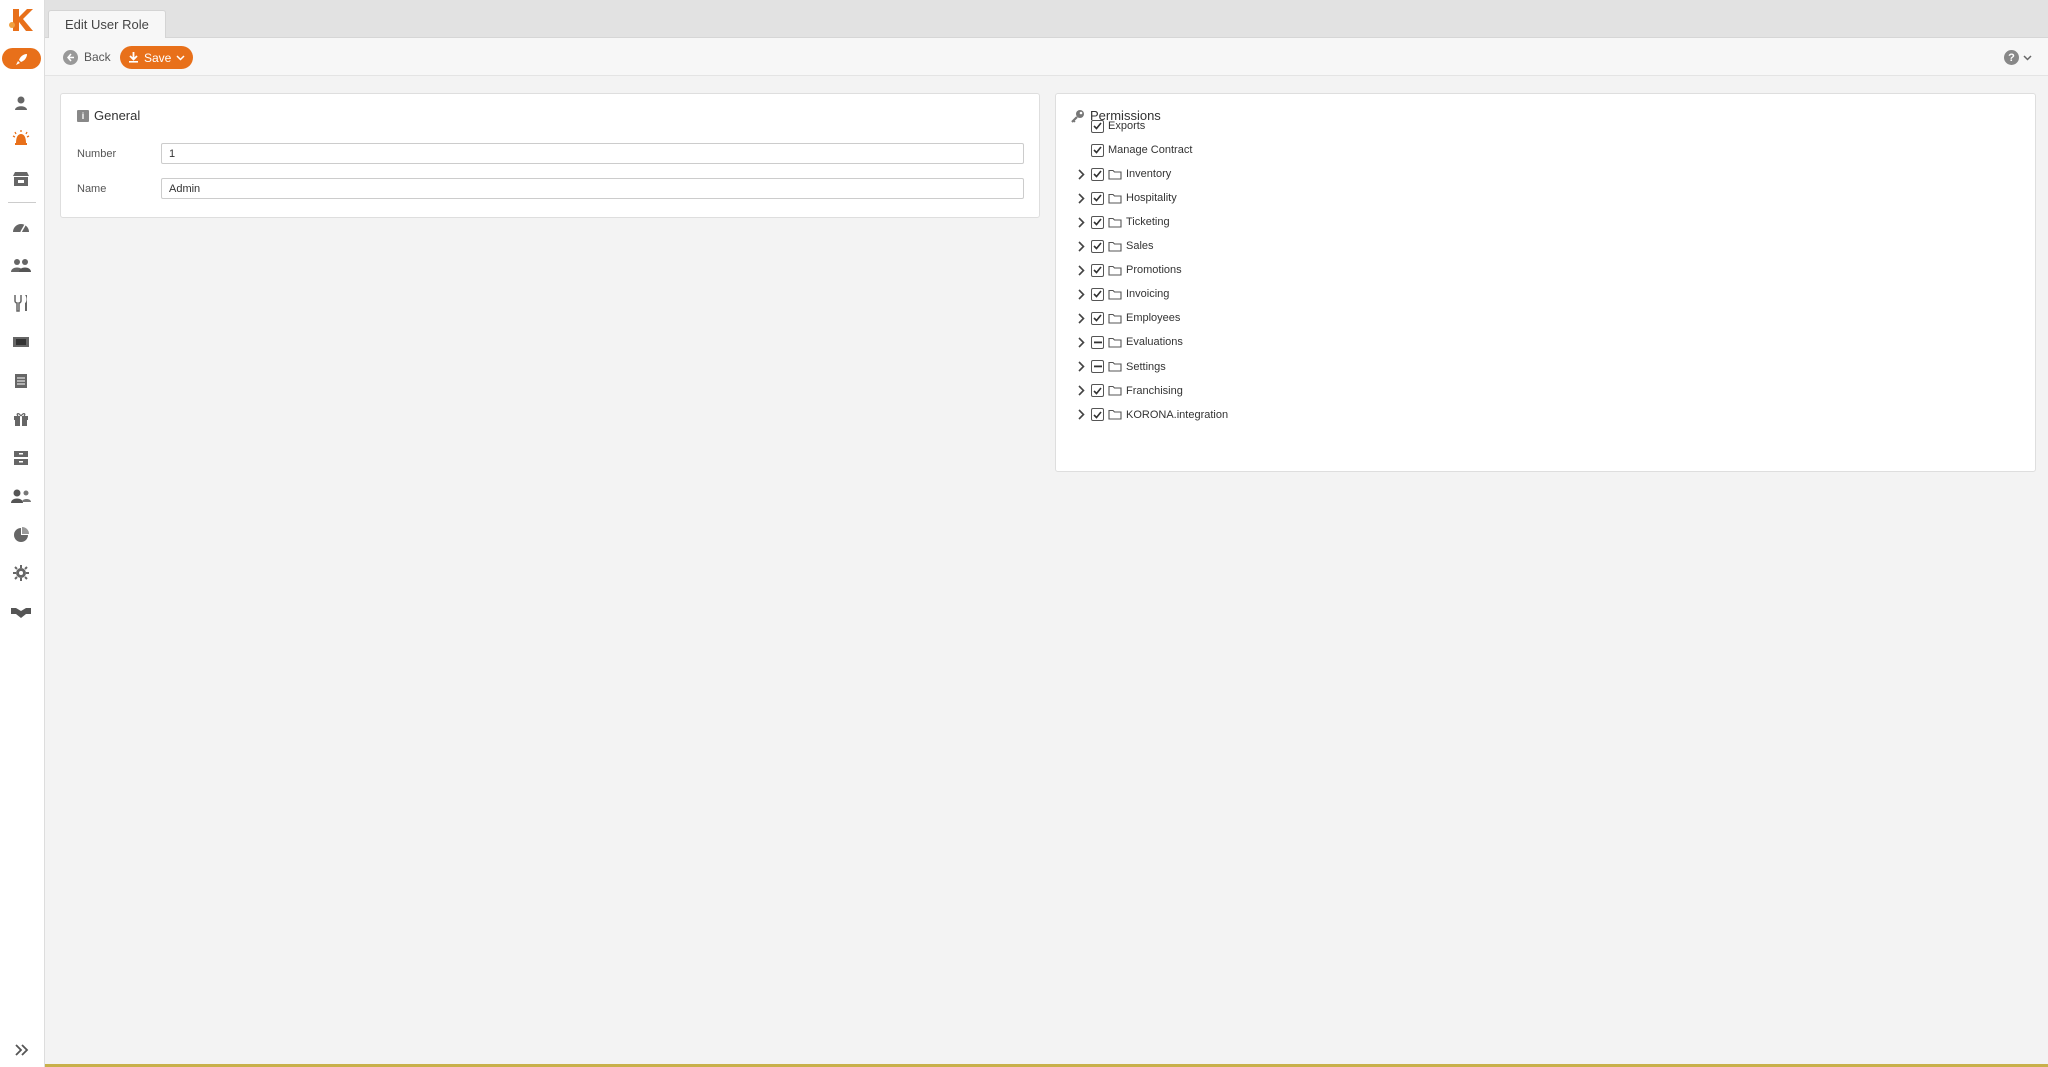 The height and width of the screenshot is (1067, 2048). I want to click on info-icon: i, so click(83, 115).